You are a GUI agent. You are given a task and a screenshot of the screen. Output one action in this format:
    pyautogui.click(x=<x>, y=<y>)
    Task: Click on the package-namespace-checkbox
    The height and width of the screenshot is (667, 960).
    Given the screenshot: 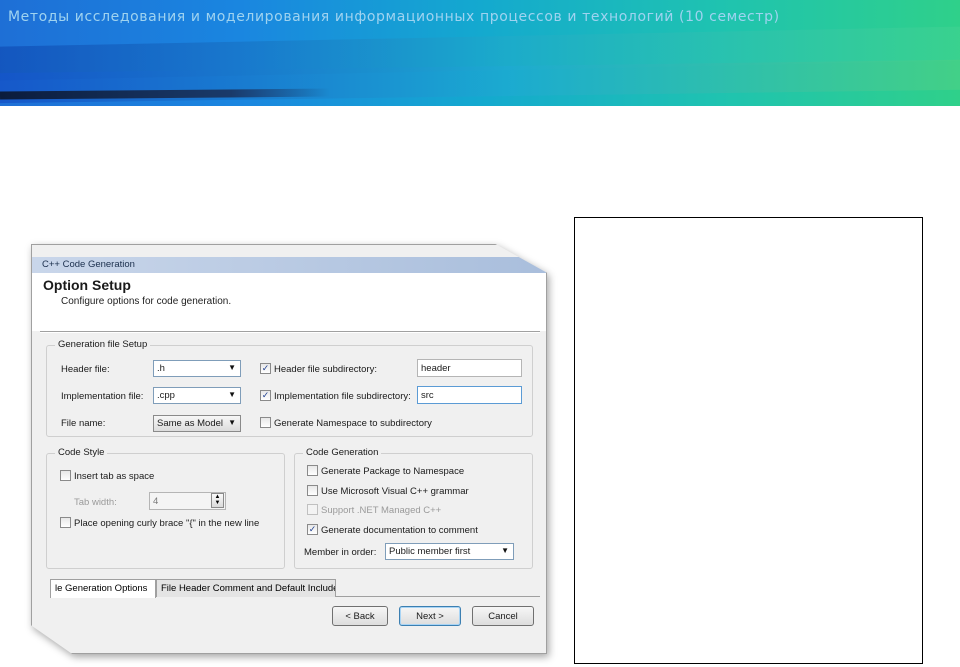 What is the action you would take?
    pyautogui.click(x=312, y=470)
    